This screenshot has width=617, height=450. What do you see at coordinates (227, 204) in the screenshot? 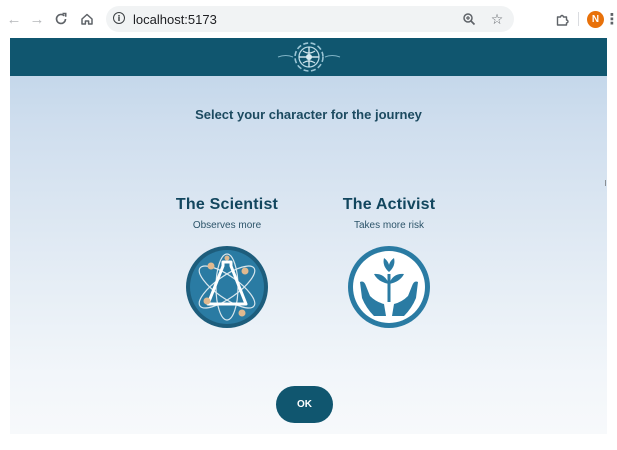
I see `card-title: The Scientist` at bounding box center [227, 204].